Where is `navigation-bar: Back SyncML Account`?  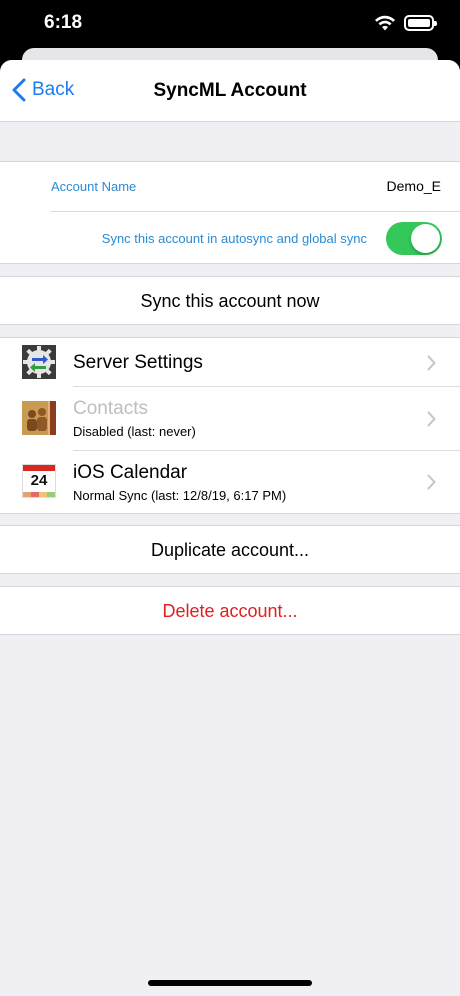 navigation-bar: Back SyncML Account is located at coordinates (230, 91).